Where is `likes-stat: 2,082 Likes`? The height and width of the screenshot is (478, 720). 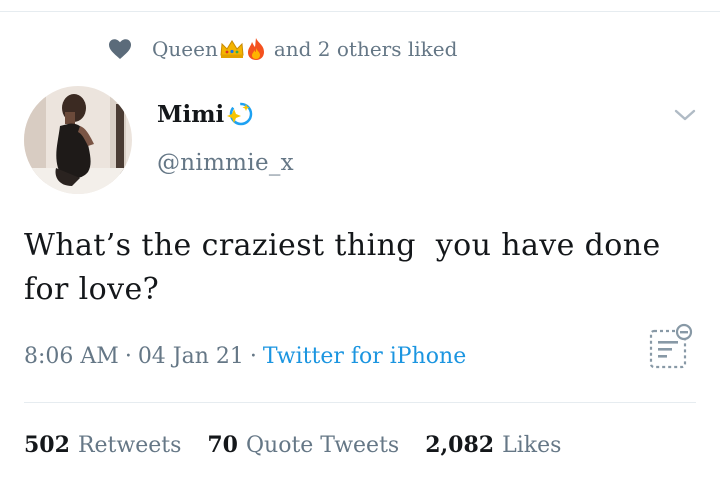 likes-stat: 2,082 Likes is located at coordinates (493, 445).